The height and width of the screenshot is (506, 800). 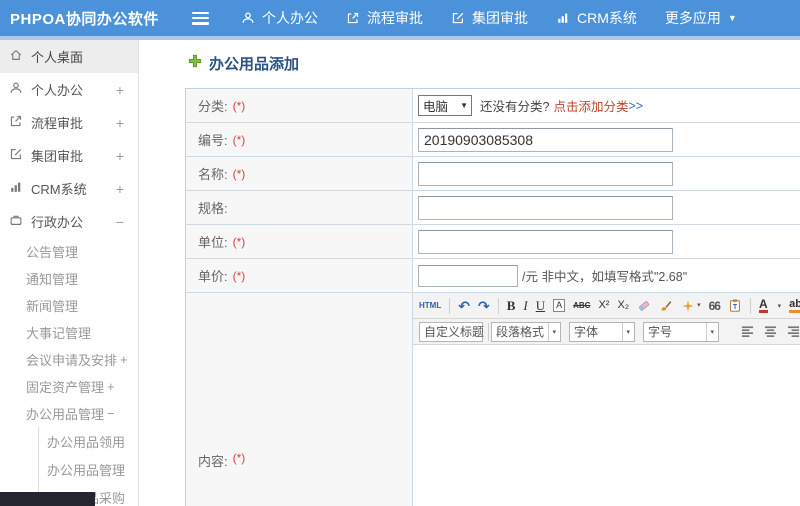 I want to click on category-label: 分类: (*), so click(x=299, y=105).